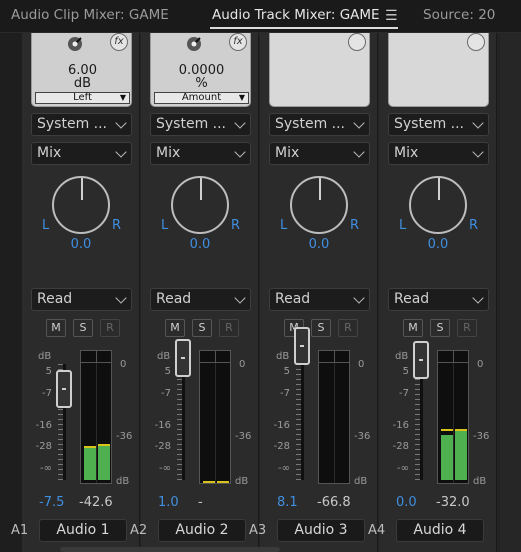  What do you see at coordinates (200, 70) in the screenshot?
I see `effect-slot: fx 0.0000 % Amount ▼` at bounding box center [200, 70].